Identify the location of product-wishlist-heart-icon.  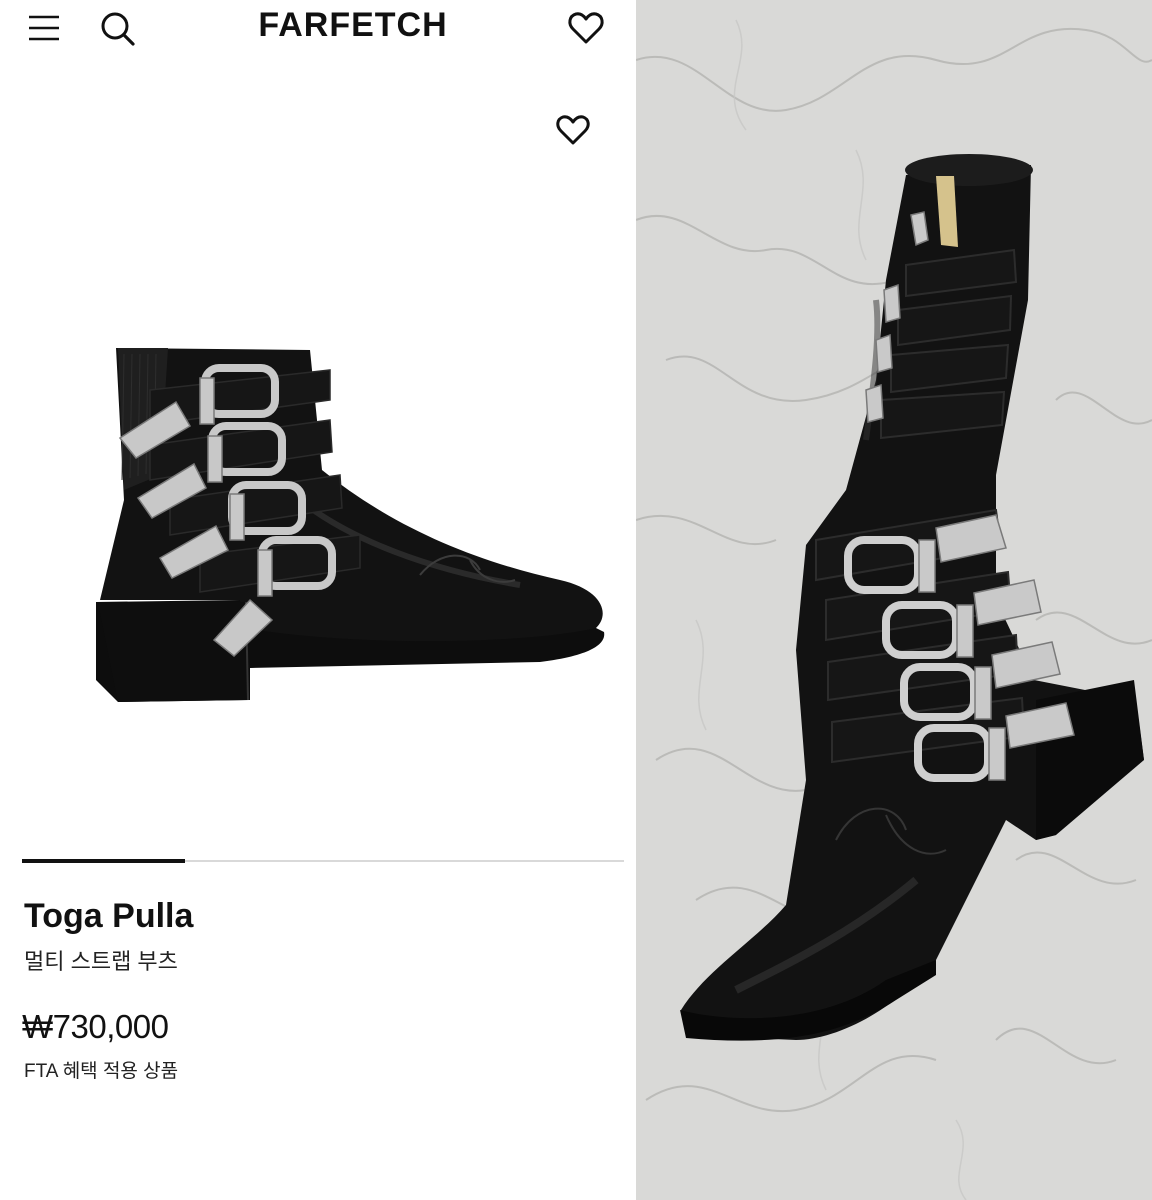
(573, 130).